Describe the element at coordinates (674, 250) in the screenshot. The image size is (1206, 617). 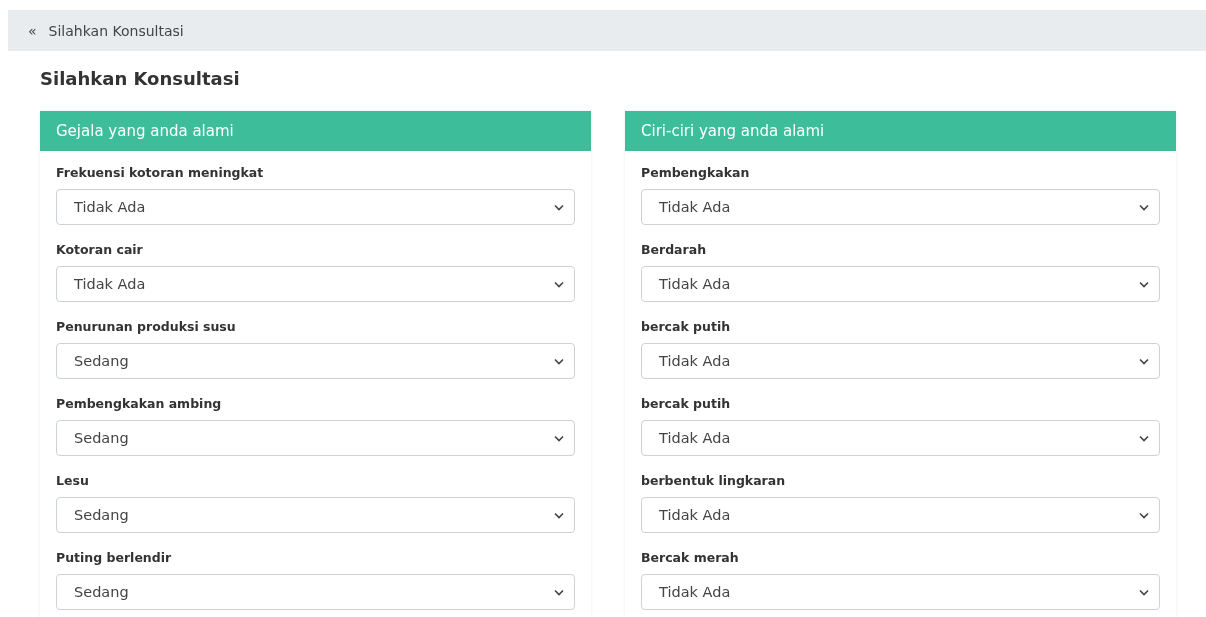
I see `field-label: Berdarah` at that location.